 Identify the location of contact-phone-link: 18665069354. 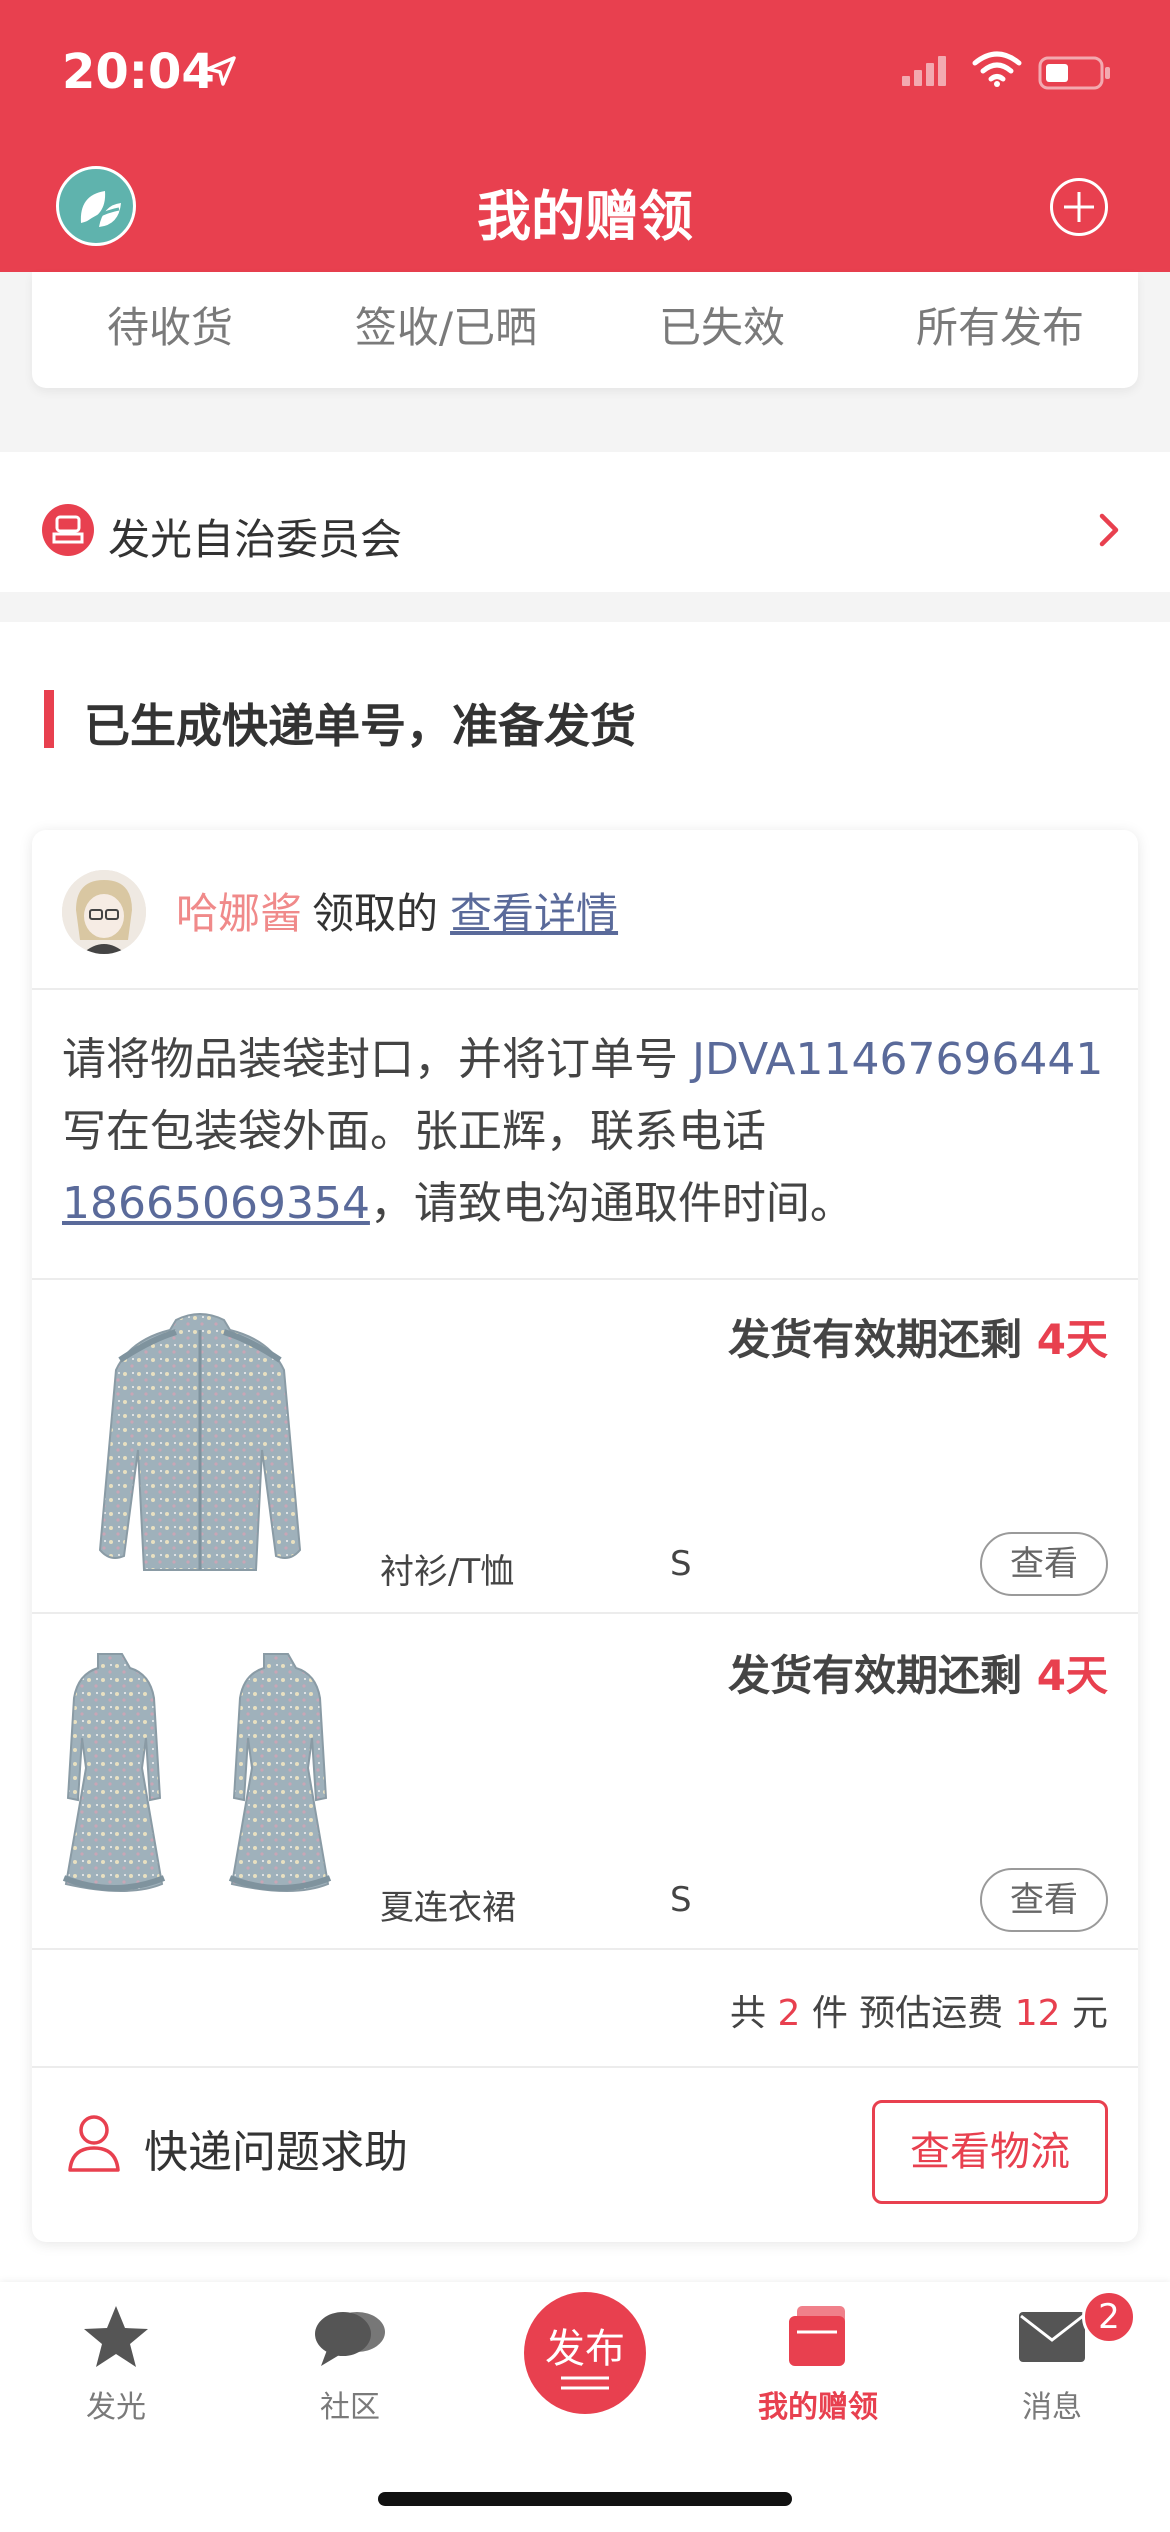
(216, 1203).